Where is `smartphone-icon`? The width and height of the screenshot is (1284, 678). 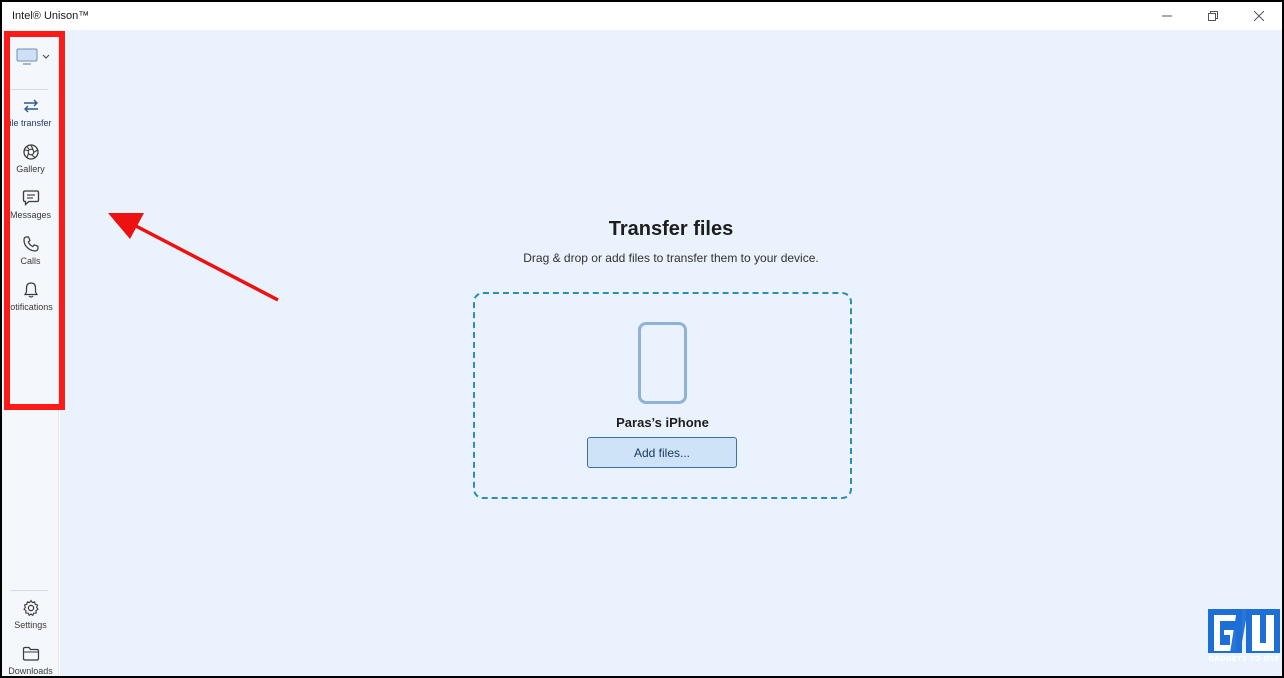 smartphone-icon is located at coordinates (662, 363).